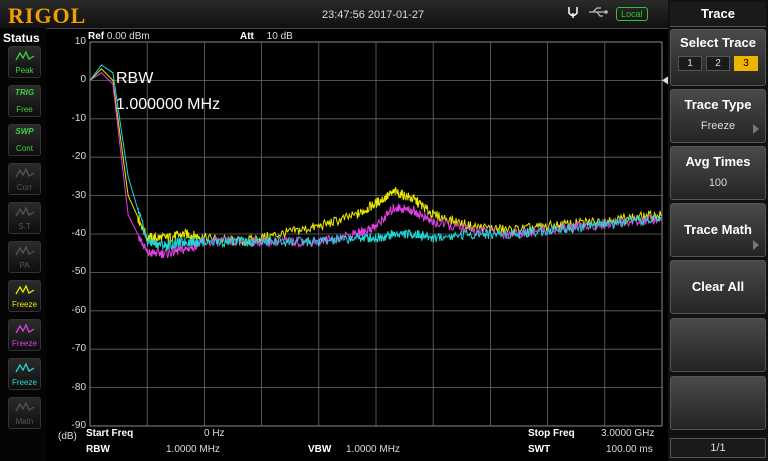  What do you see at coordinates (632, 14) in the screenshot?
I see `local-badge: Local` at bounding box center [632, 14].